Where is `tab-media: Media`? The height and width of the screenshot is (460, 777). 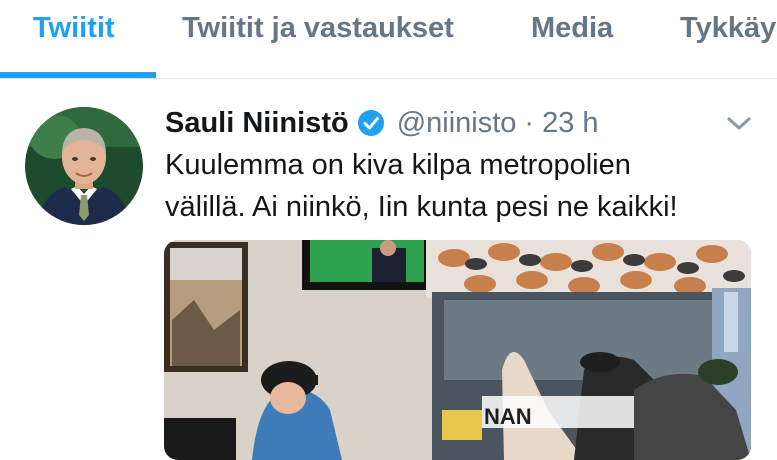
tab-media: Media is located at coordinates (572, 28).